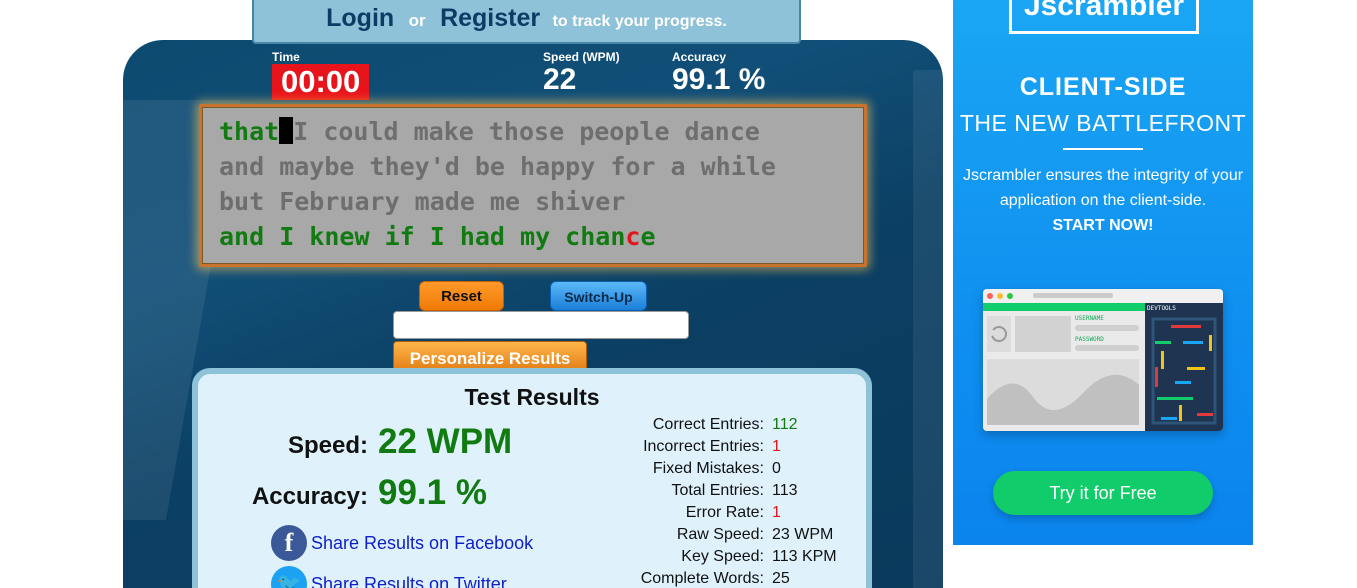 Image resolution: width=1357 pixels, height=588 pixels. What do you see at coordinates (532, 397) in the screenshot?
I see `results-title: Test Results` at bounding box center [532, 397].